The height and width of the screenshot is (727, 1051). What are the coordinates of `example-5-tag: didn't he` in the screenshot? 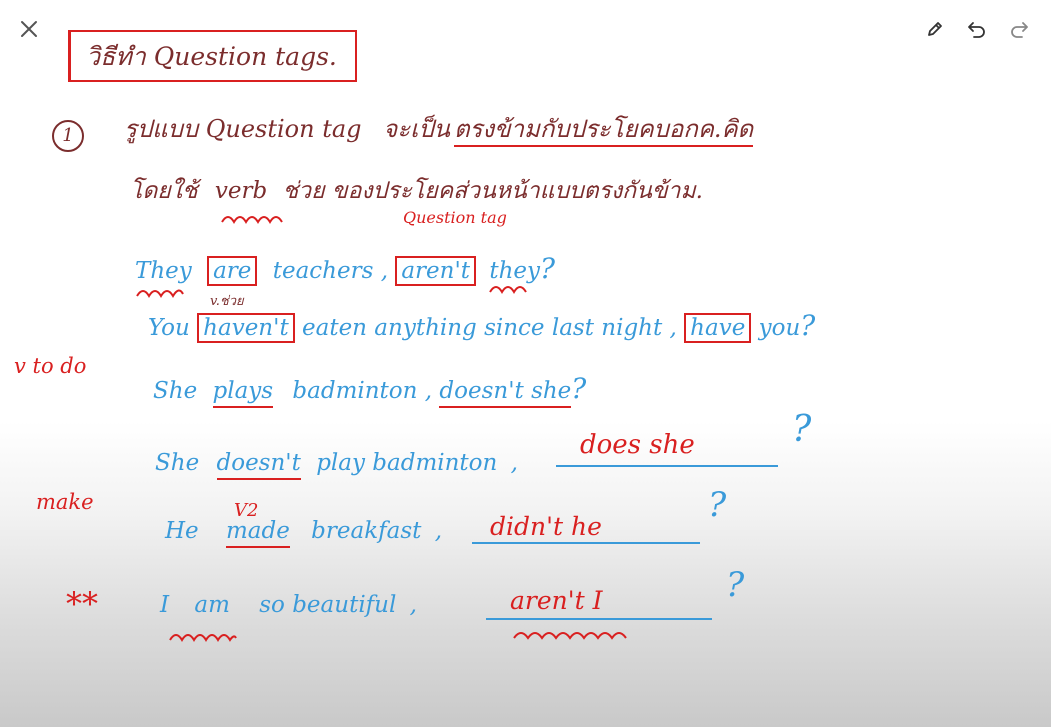 It's located at (546, 526).